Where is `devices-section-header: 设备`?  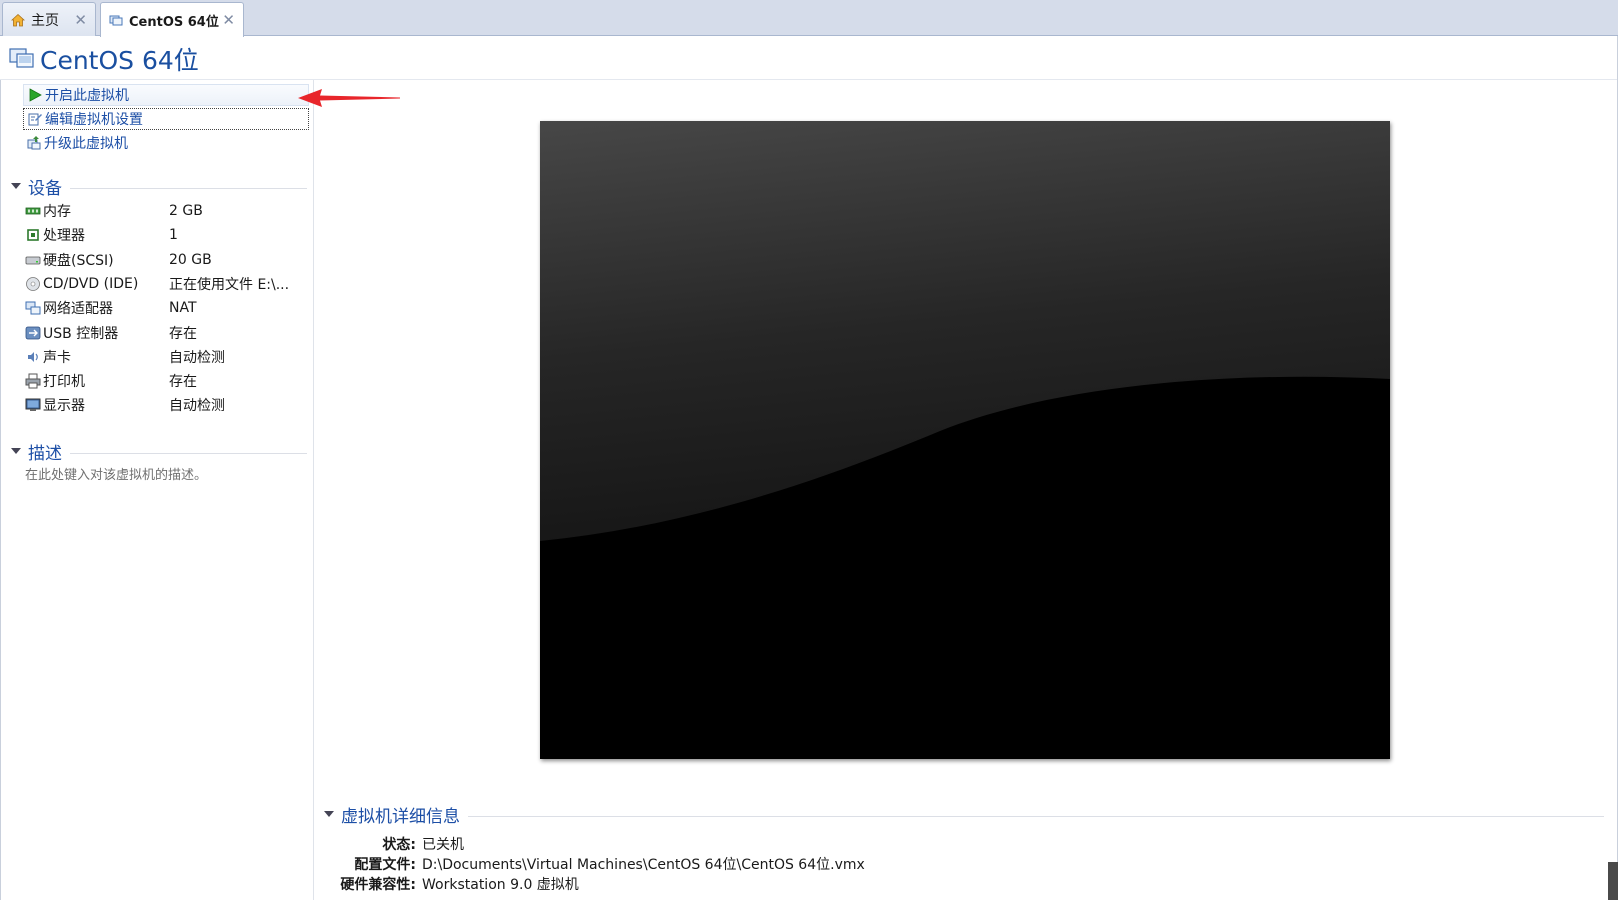 devices-section-header: 设备 is located at coordinates (159, 187).